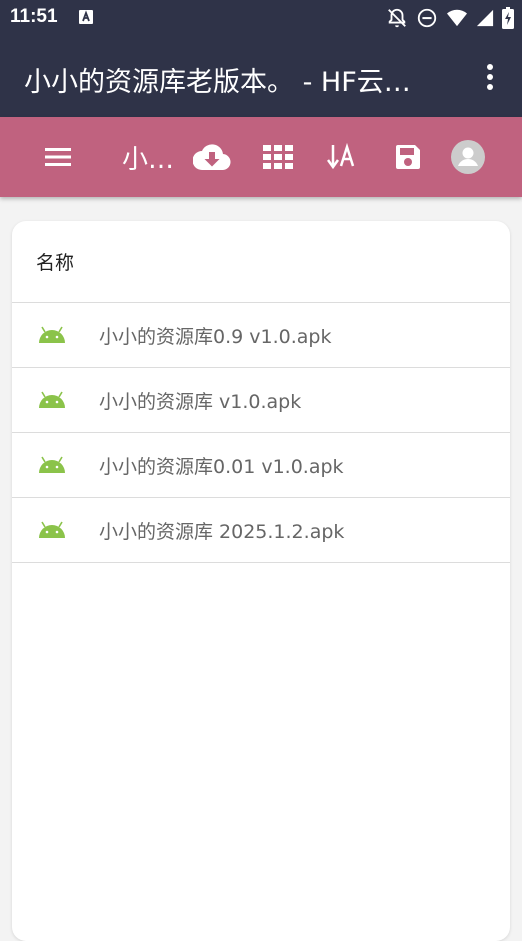 This screenshot has width=522, height=941. I want to click on status-time: 11:51, so click(34, 16).